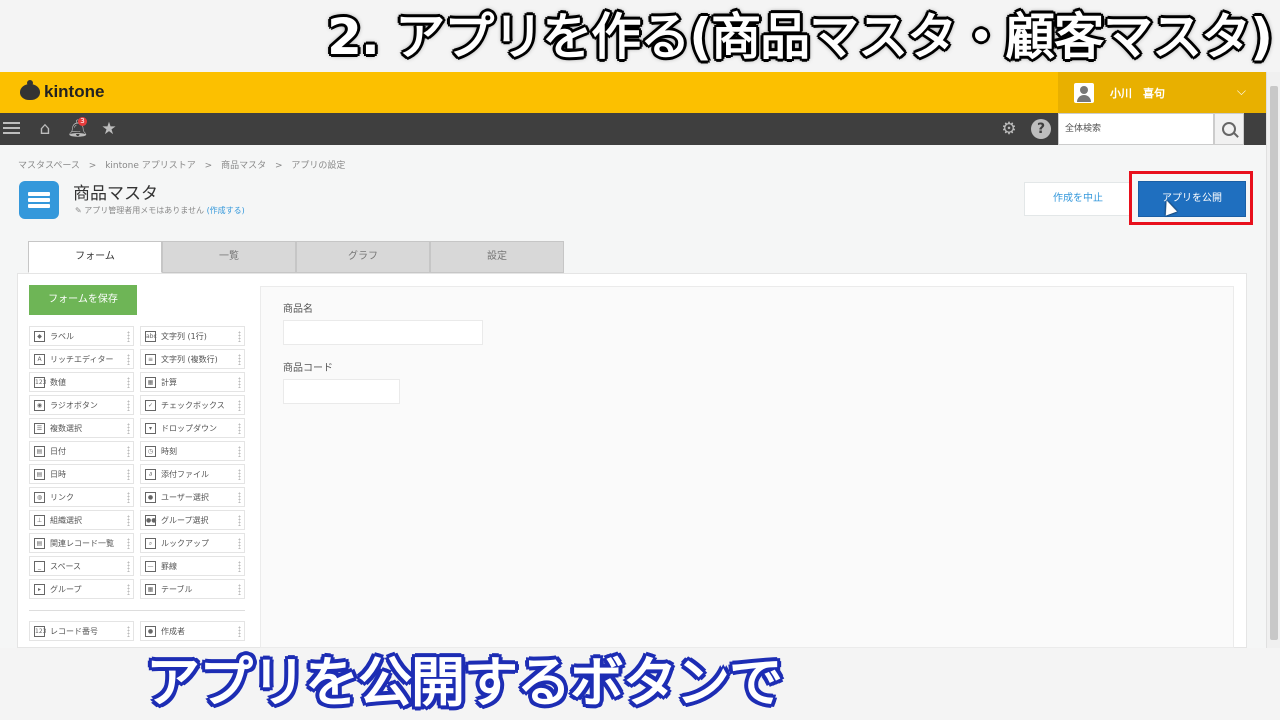  Describe the element at coordinates (1078, 199) in the screenshot. I see `cancel-creation-button: 作成を中止` at that location.